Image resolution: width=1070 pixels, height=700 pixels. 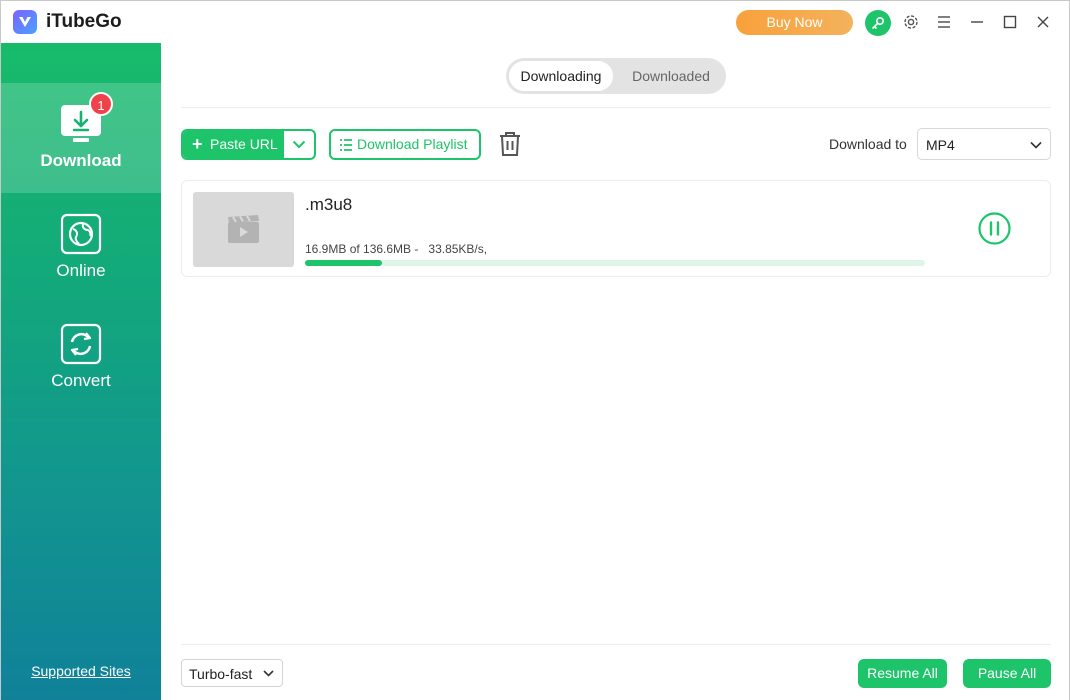 I want to click on pause-all-button: Pause All, so click(x=1007, y=673).